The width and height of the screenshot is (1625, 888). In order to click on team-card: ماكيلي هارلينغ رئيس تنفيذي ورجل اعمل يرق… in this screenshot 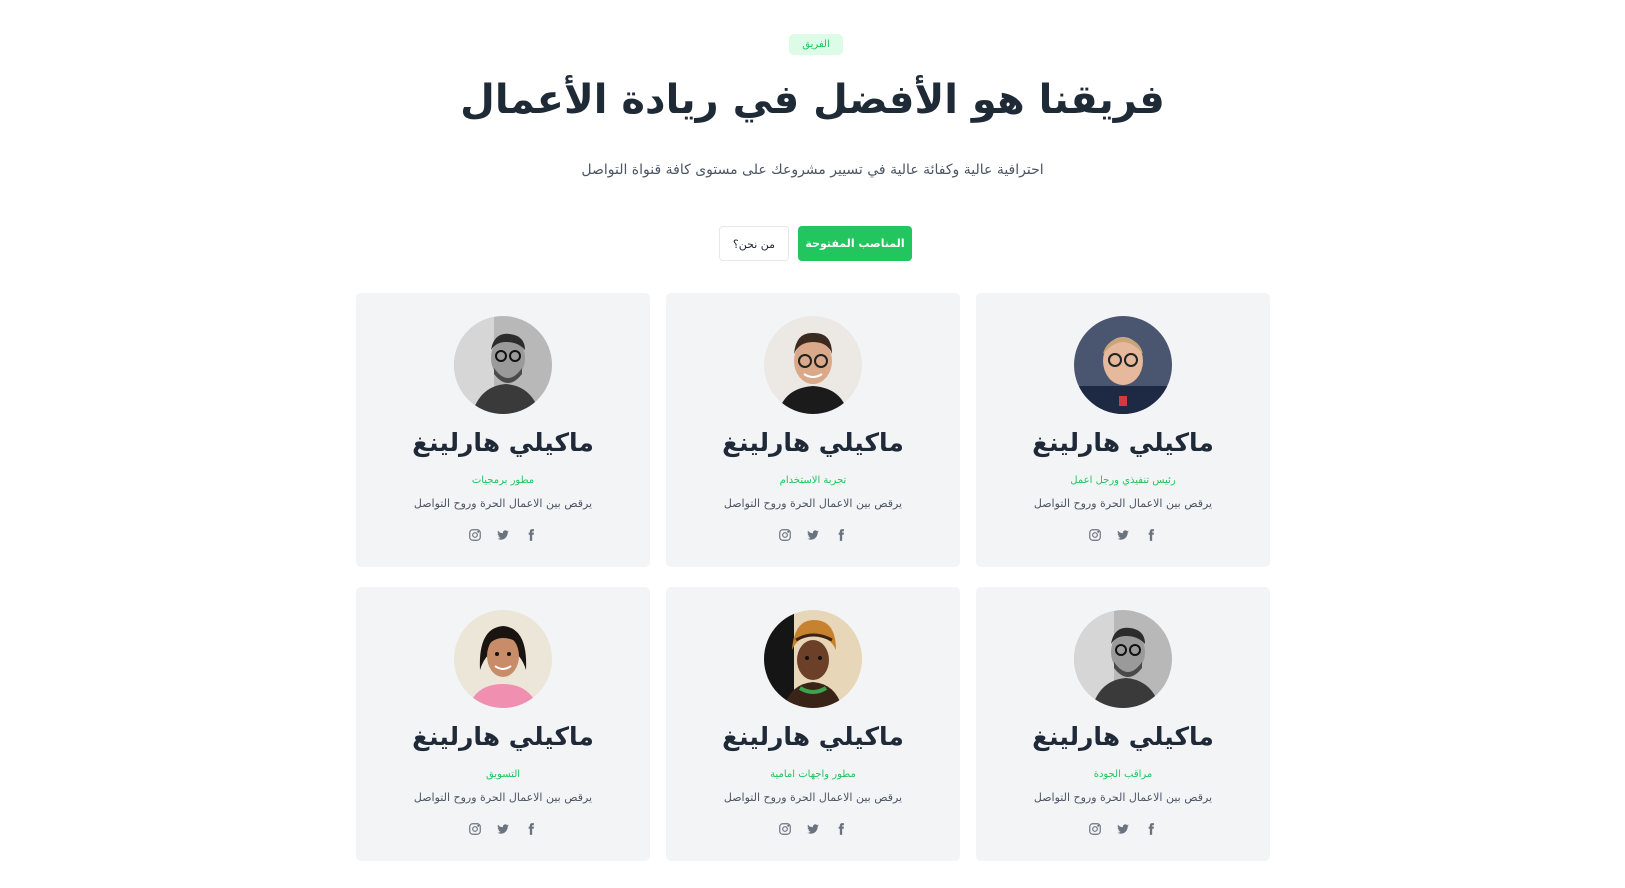, I will do `click(1123, 430)`.